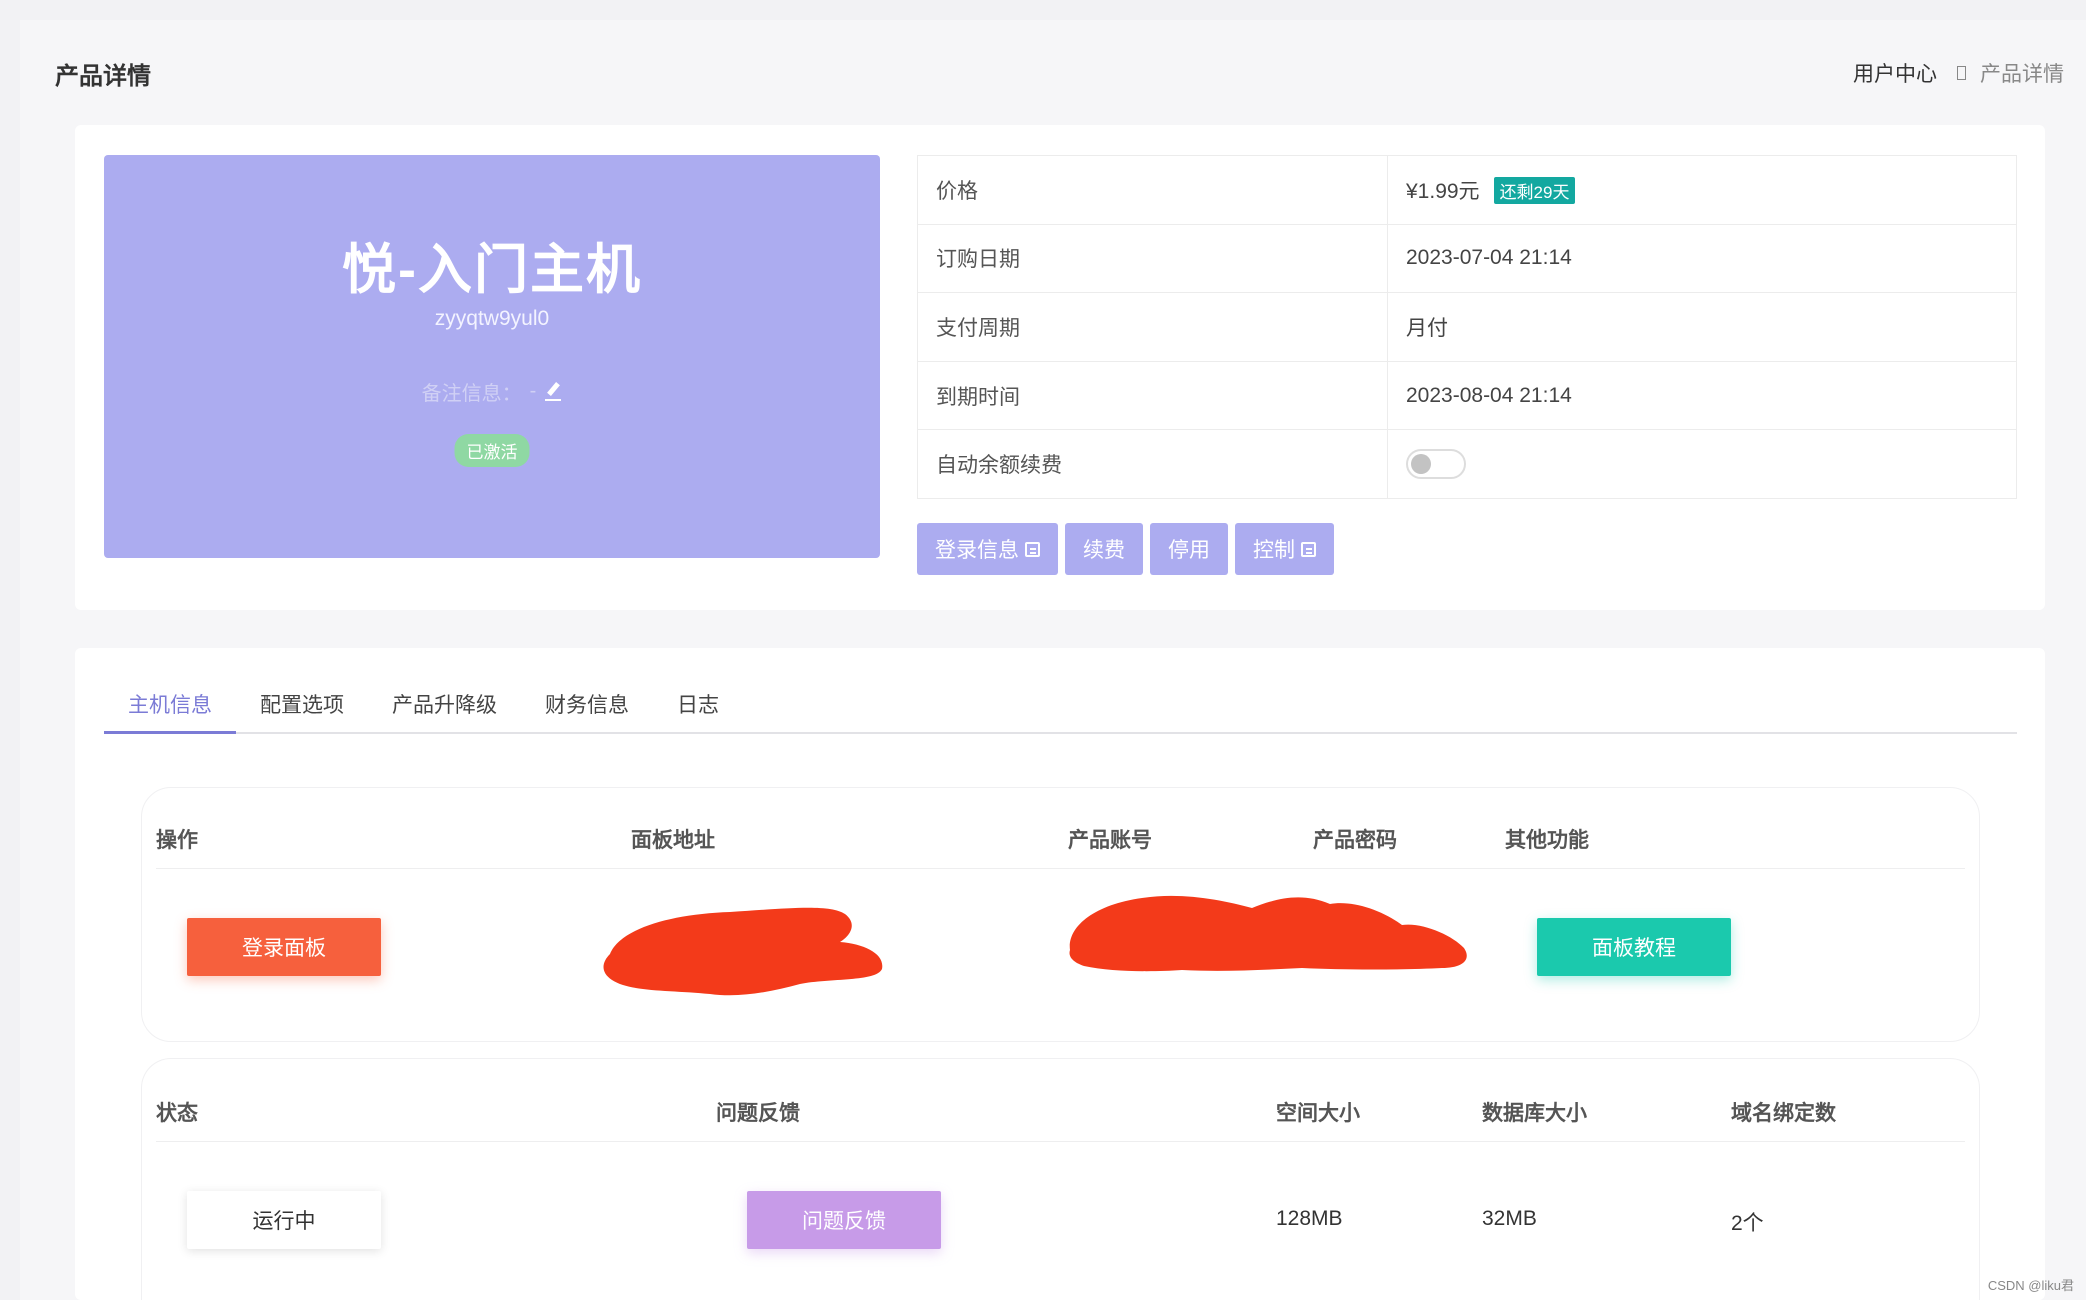 This screenshot has height=1300, width=2086. Describe the element at coordinates (743, 951) in the screenshot. I see `redacted-panel-address` at that location.